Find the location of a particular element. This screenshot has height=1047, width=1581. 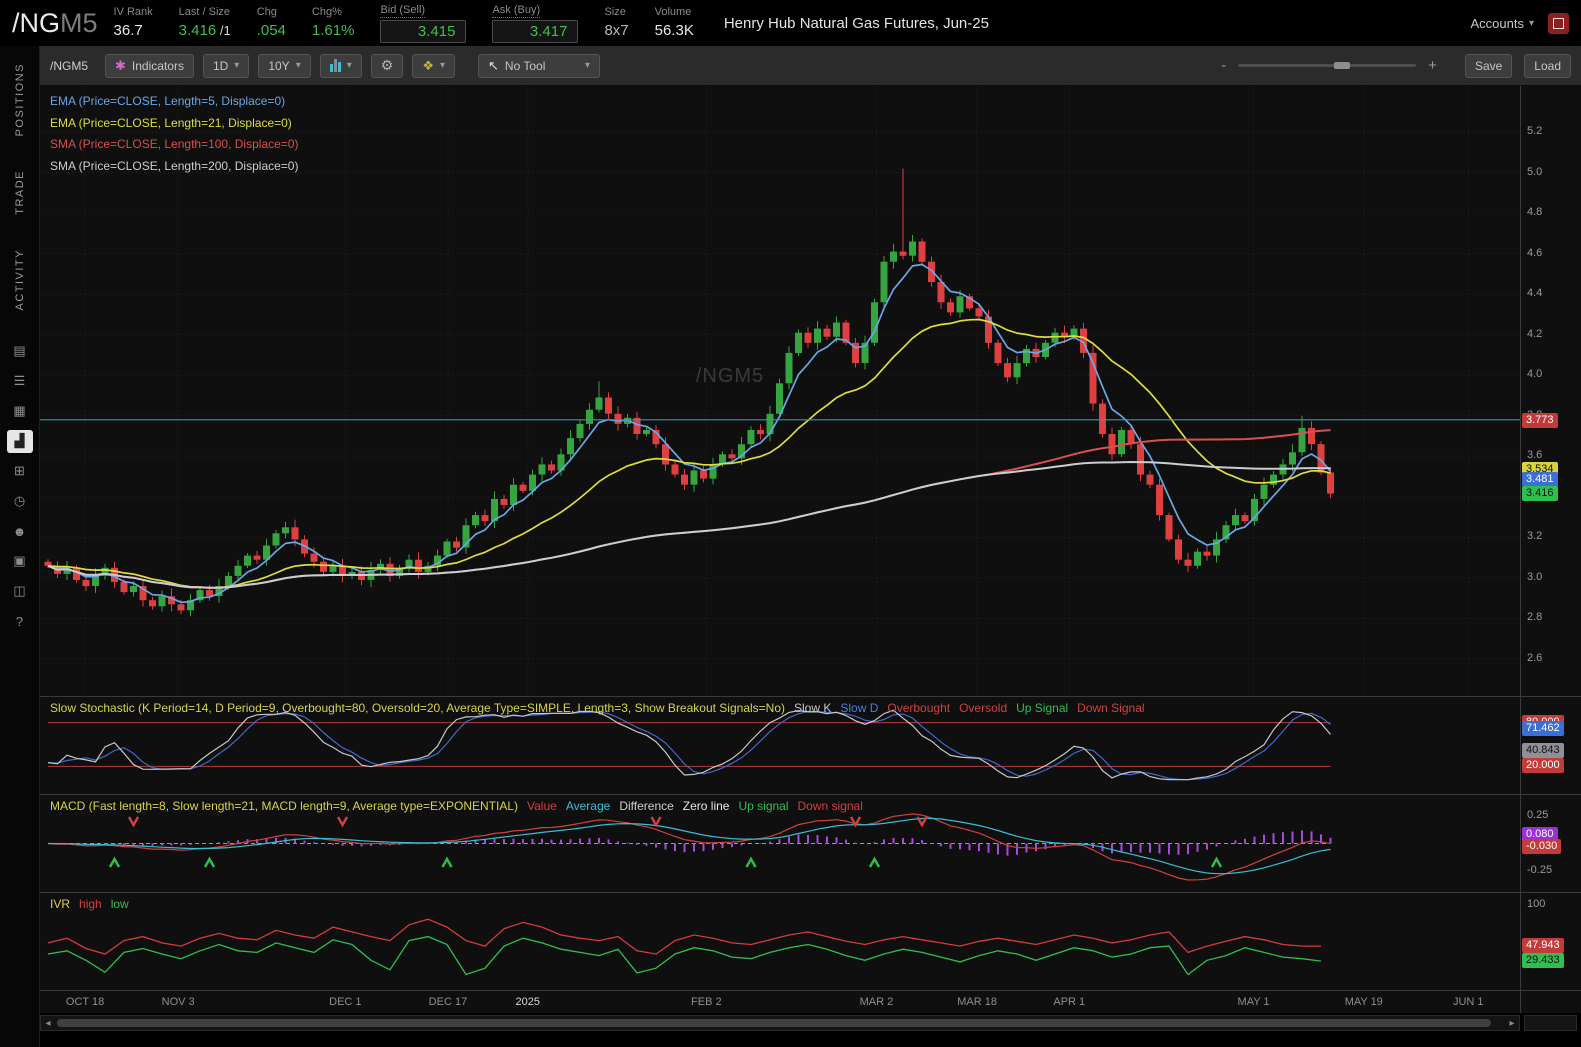

document-icon: ▤ is located at coordinates (20, 351).